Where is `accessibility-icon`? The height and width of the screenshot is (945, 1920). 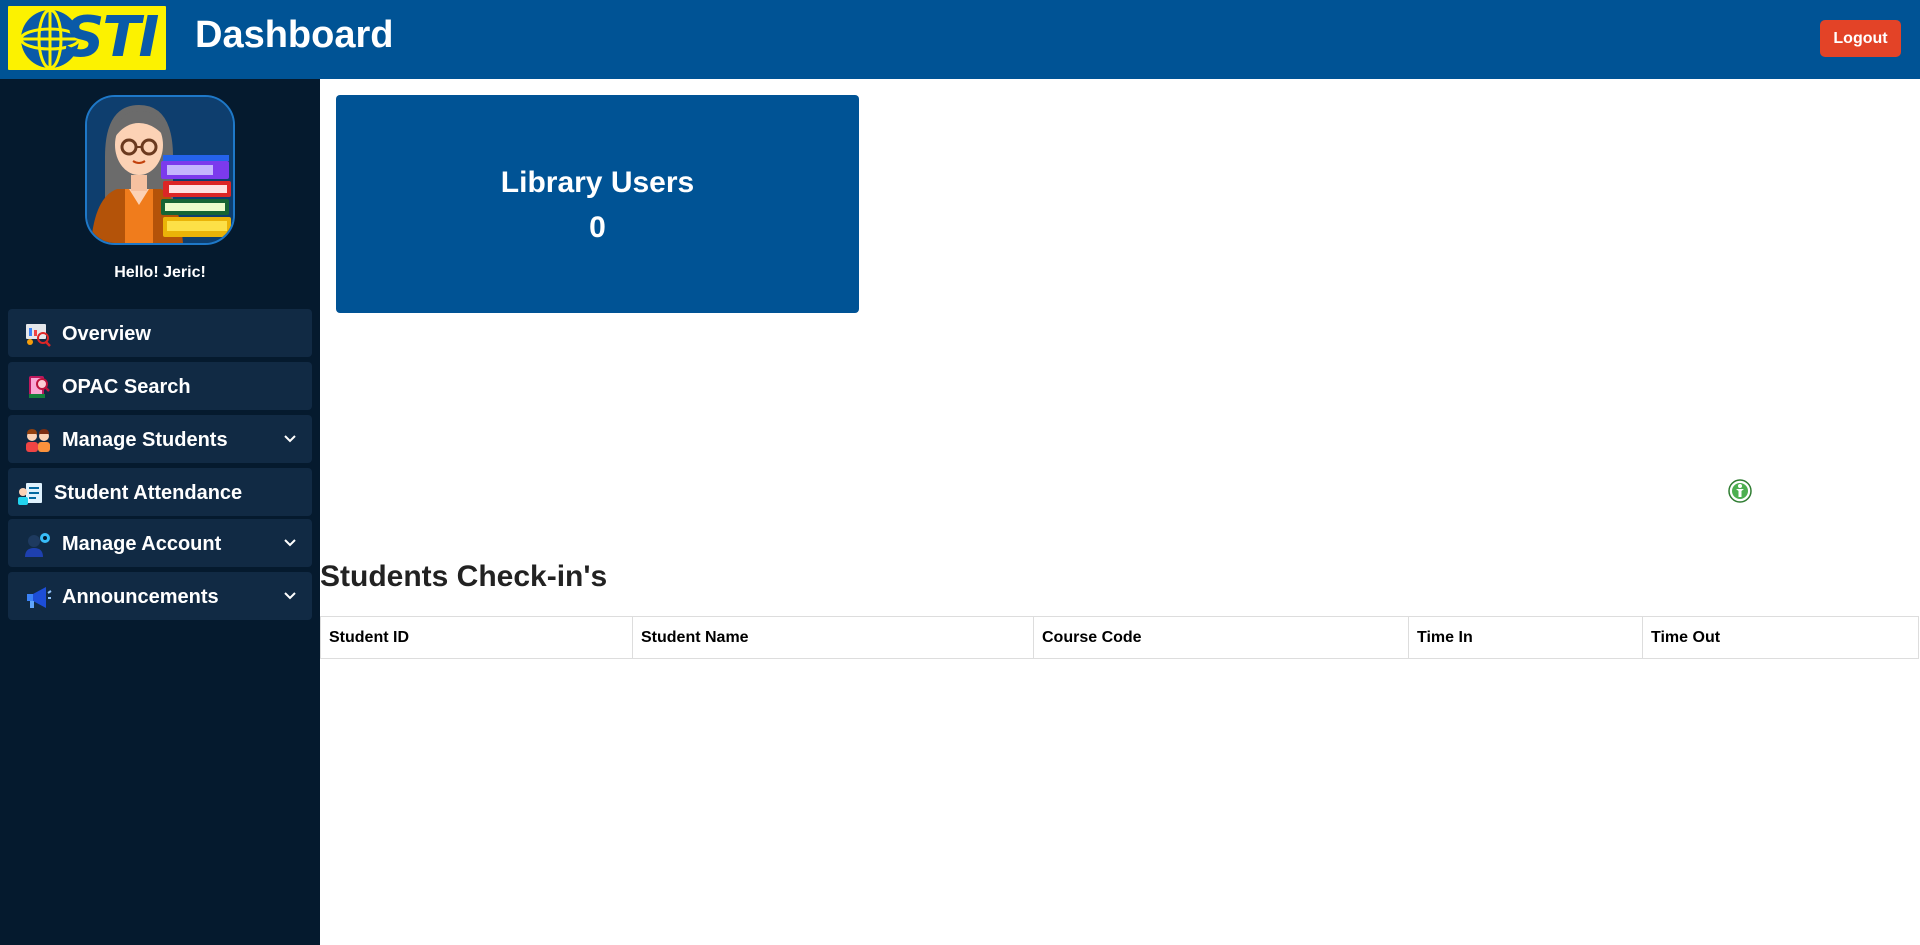
accessibility-icon is located at coordinates (1740, 491).